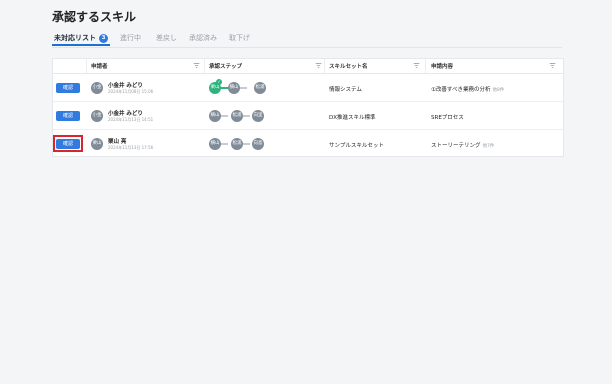 The height and width of the screenshot is (384, 612). Describe the element at coordinates (456, 146) in the screenshot. I see `request-content-text: ストーリーテリング` at that location.